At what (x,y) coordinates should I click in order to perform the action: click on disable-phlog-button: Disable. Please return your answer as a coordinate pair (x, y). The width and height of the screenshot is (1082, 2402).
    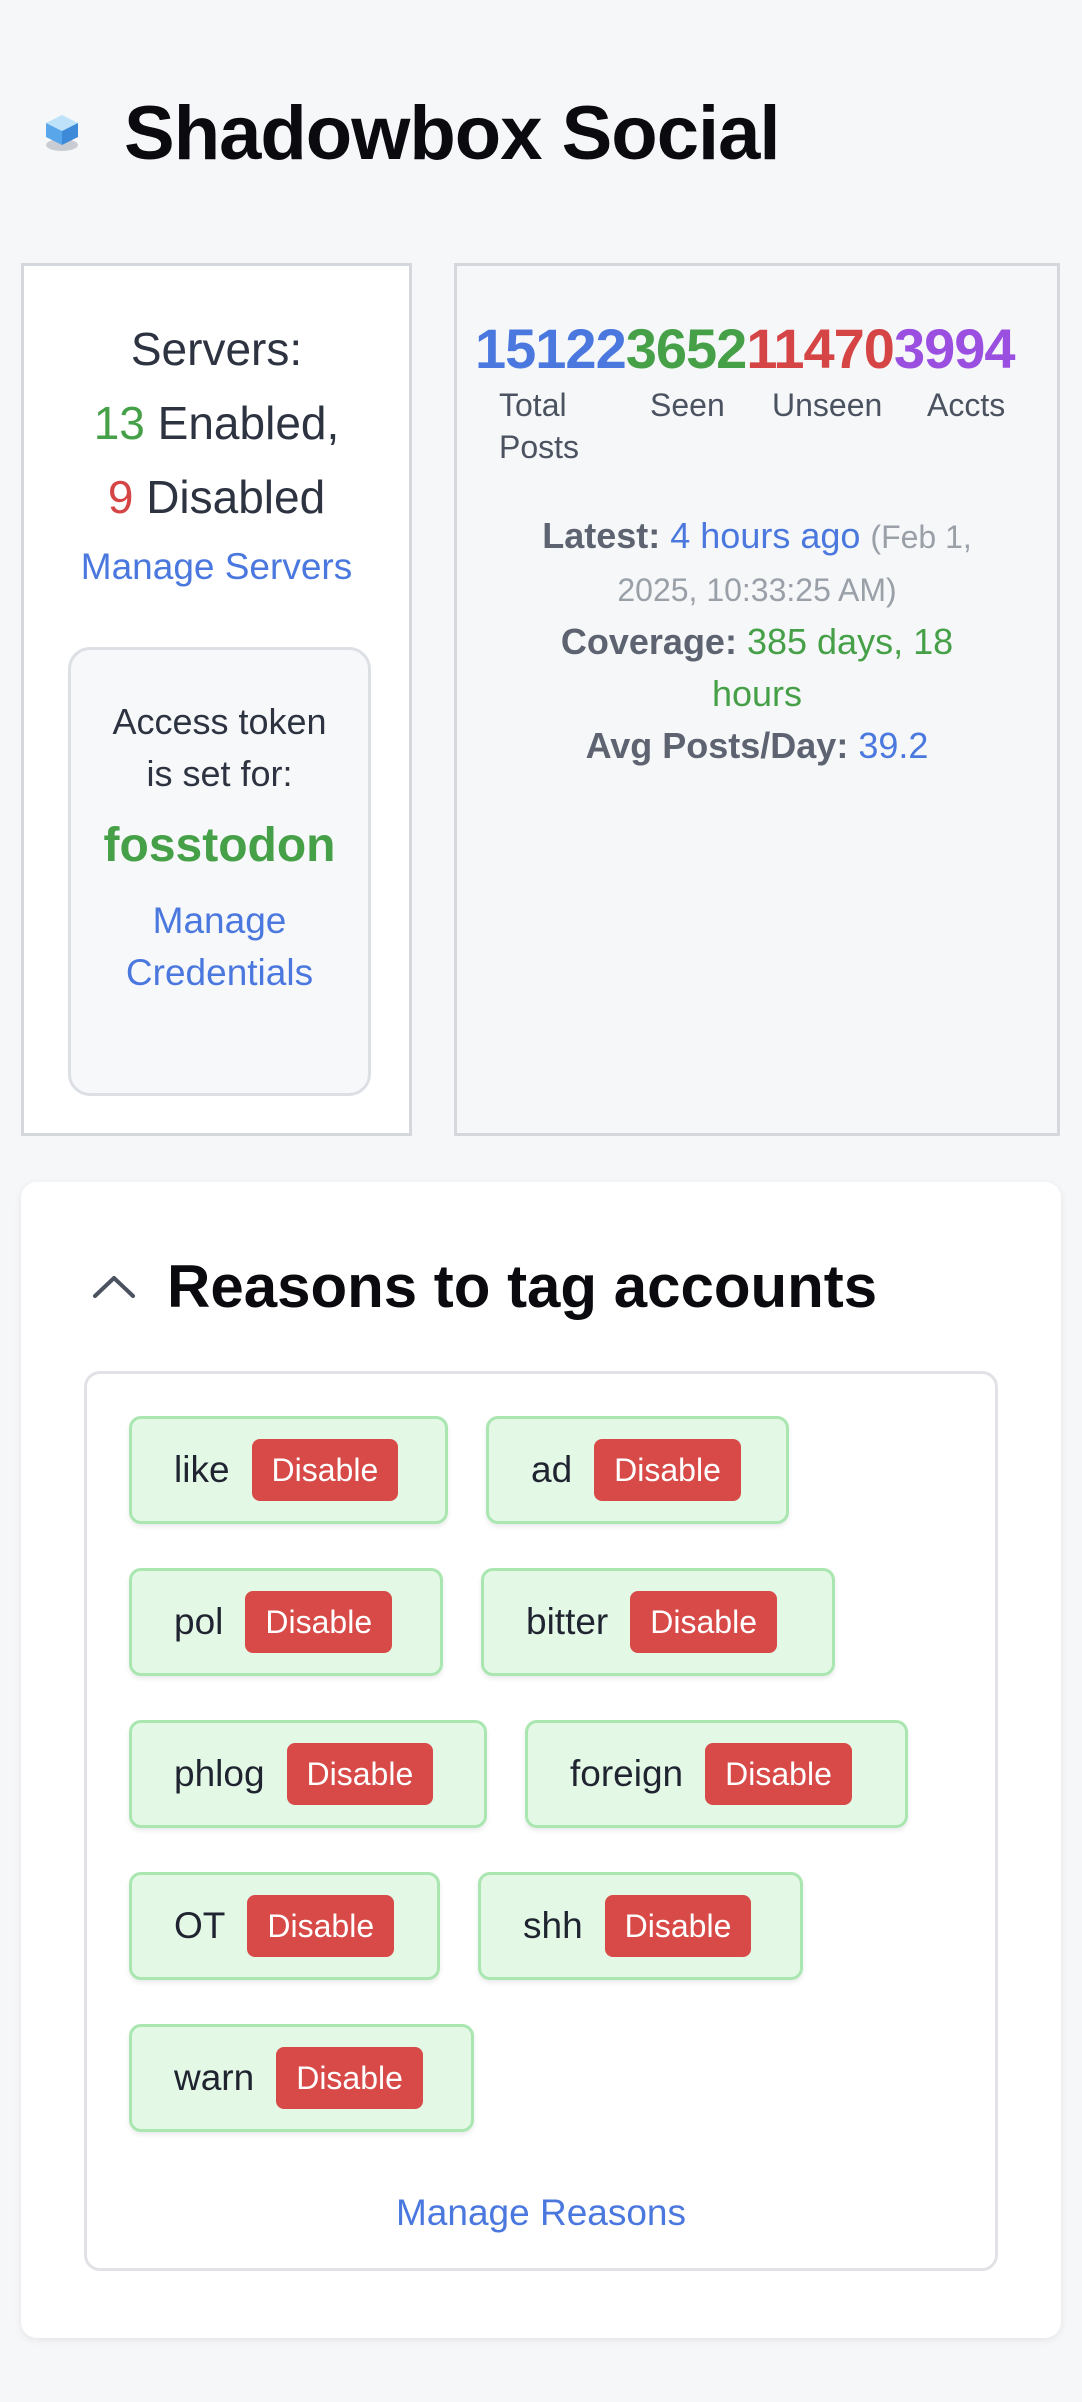
    Looking at the image, I should click on (360, 1774).